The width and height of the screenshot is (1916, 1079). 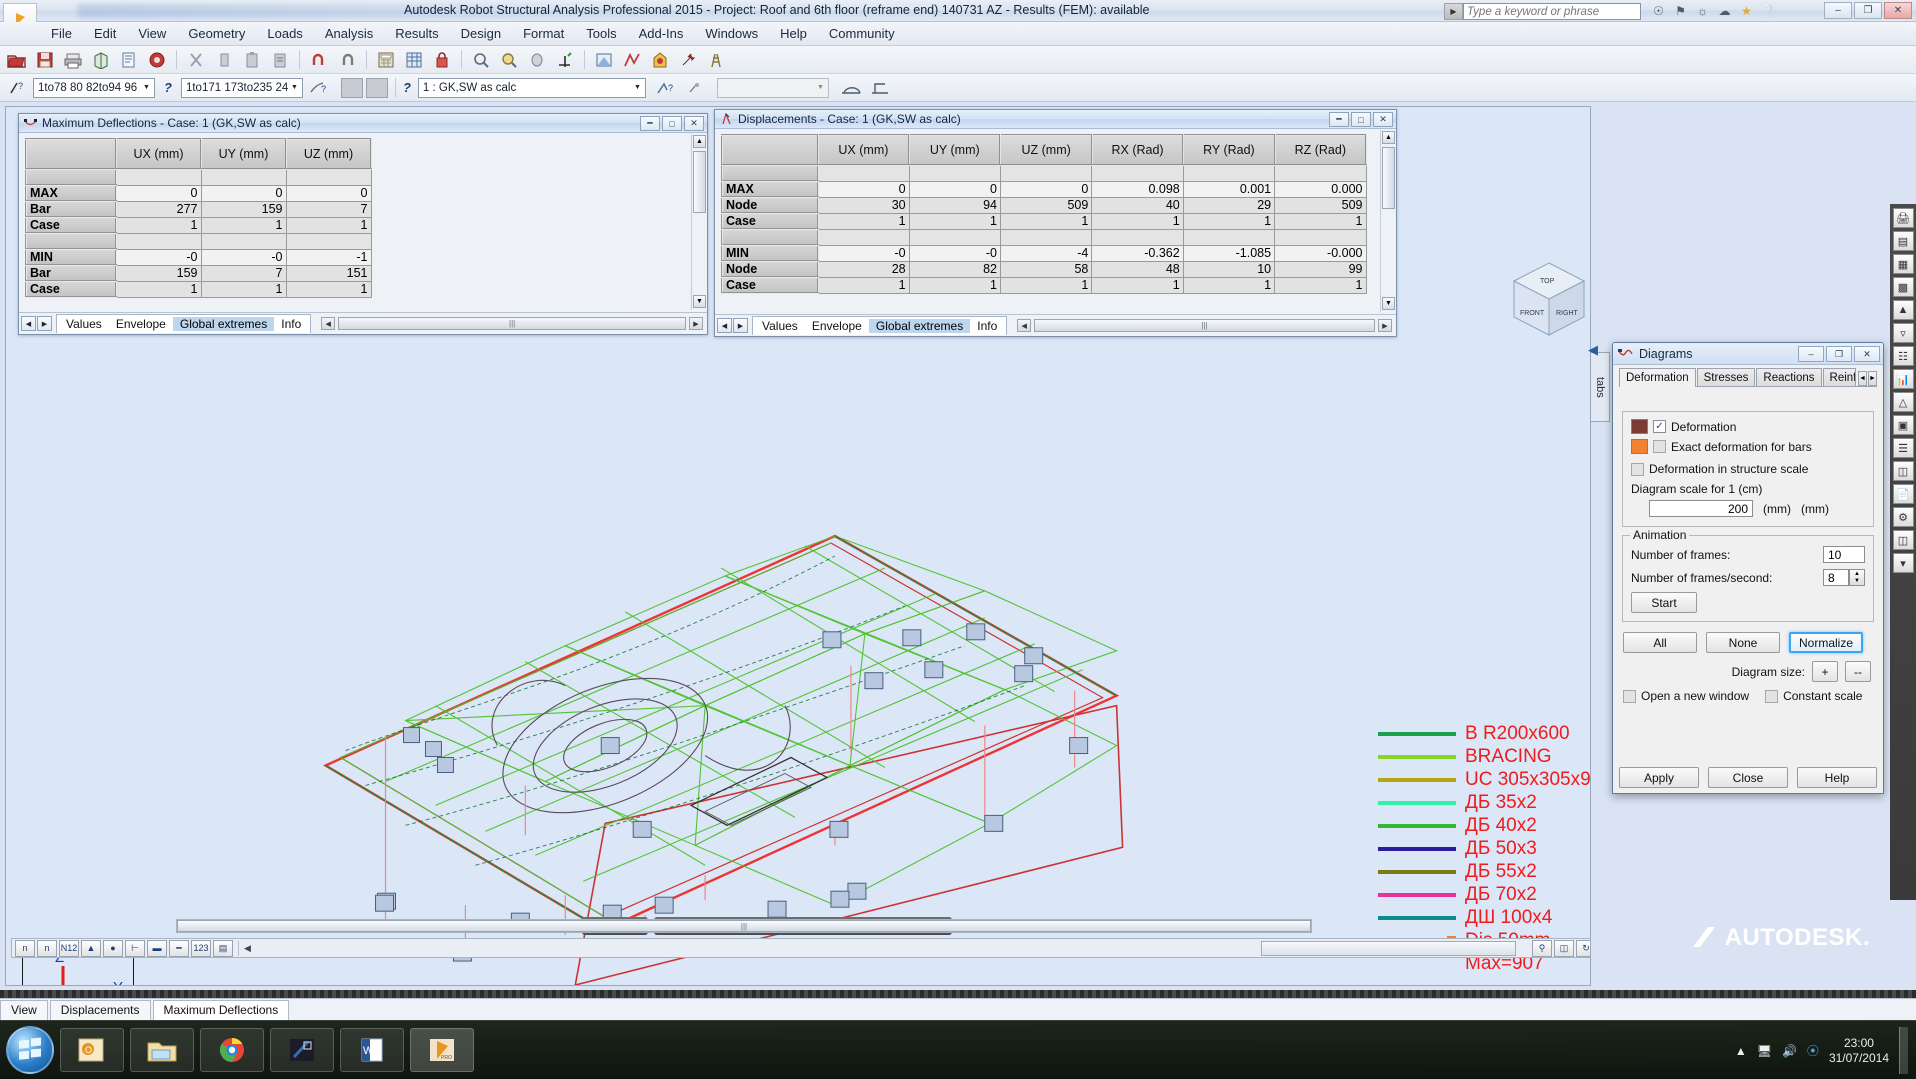 I want to click on minimize-button: –, so click(x=1838, y=10).